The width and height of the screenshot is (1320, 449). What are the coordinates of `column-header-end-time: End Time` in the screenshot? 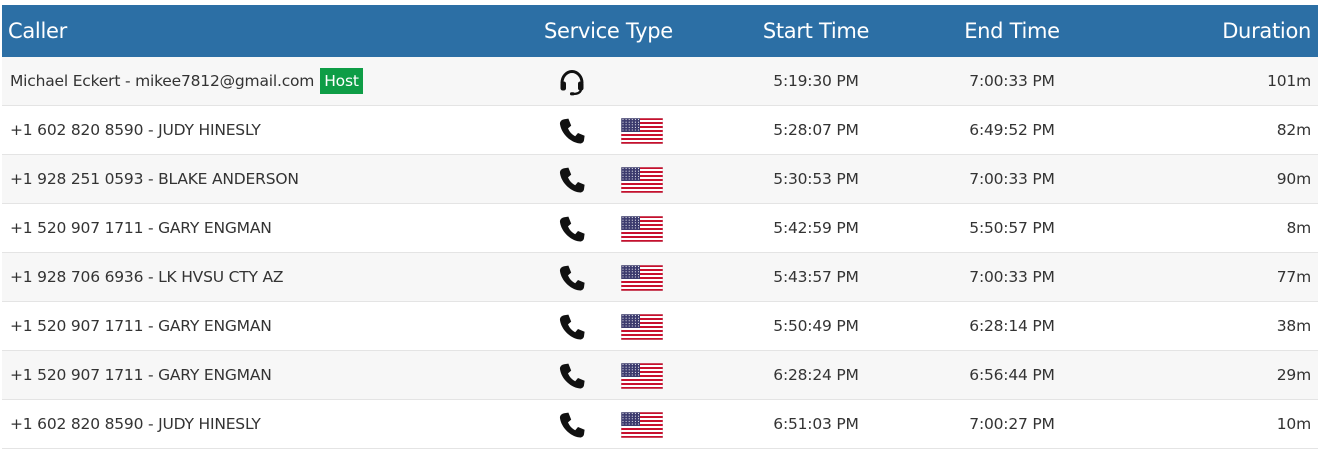 It's located at (1012, 31).